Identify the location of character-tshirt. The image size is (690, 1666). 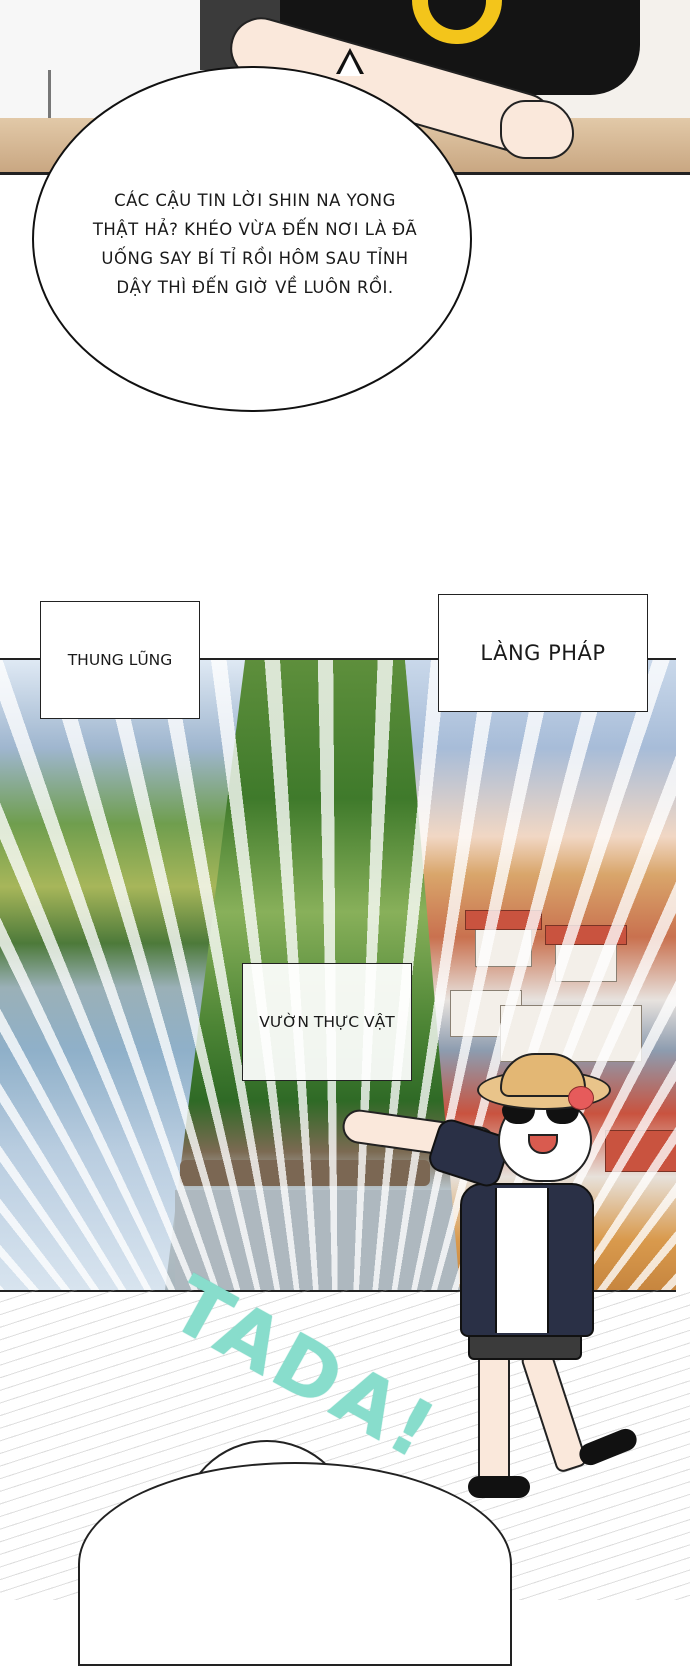
(522, 1260).